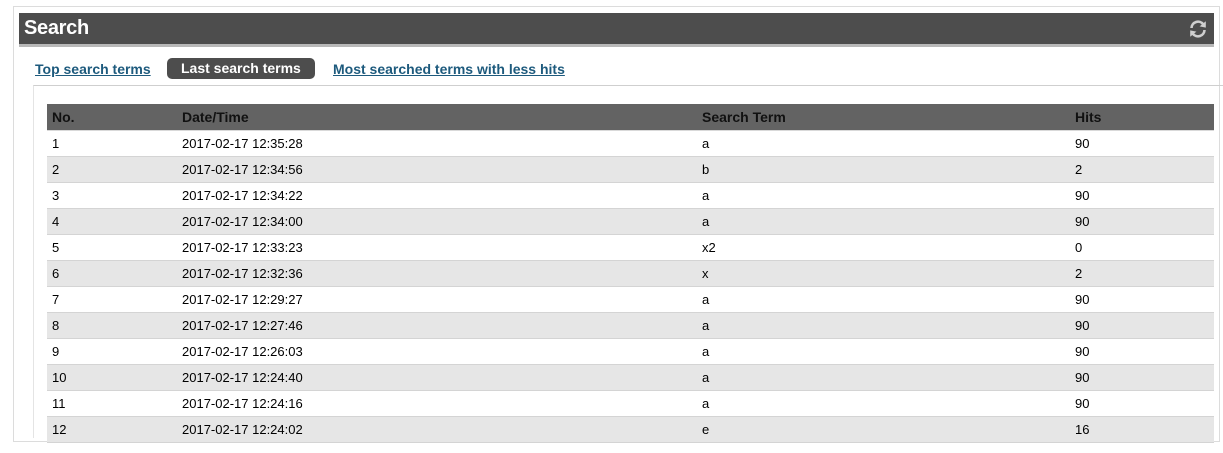 The width and height of the screenshot is (1223, 453). What do you see at coordinates (112, 299) in the screenshot?
I see `cell-no: 7` at bounding box center [112, 299].